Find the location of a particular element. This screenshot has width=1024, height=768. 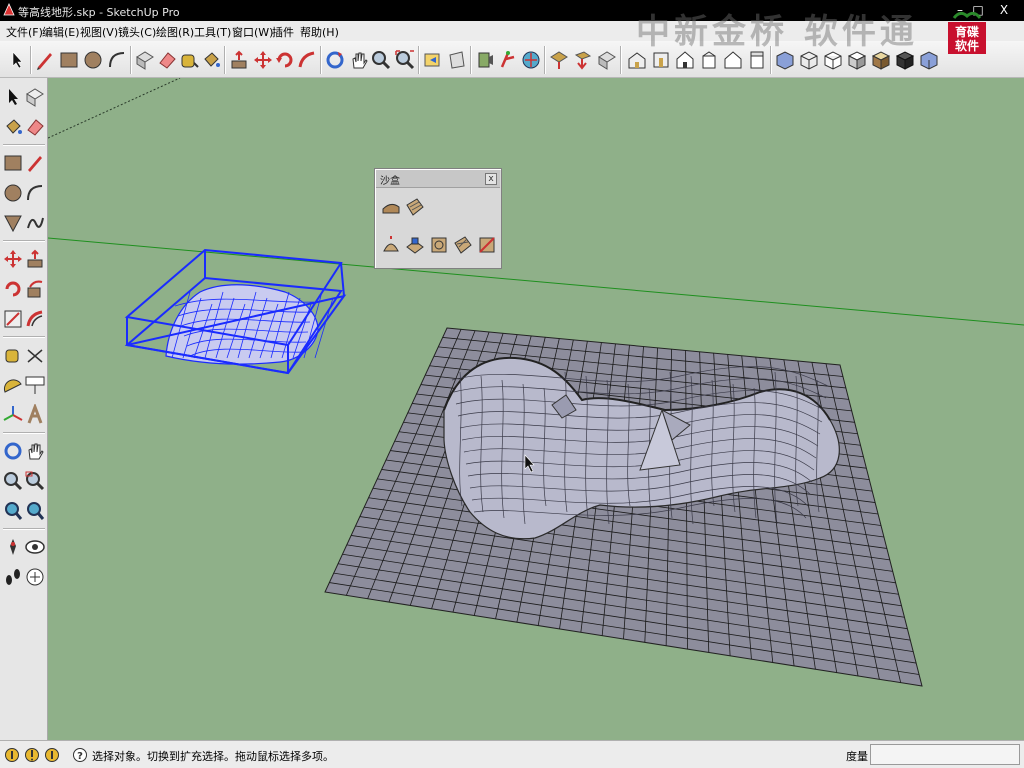

logo-line2: 软件 is located at coordinates (967, 45).